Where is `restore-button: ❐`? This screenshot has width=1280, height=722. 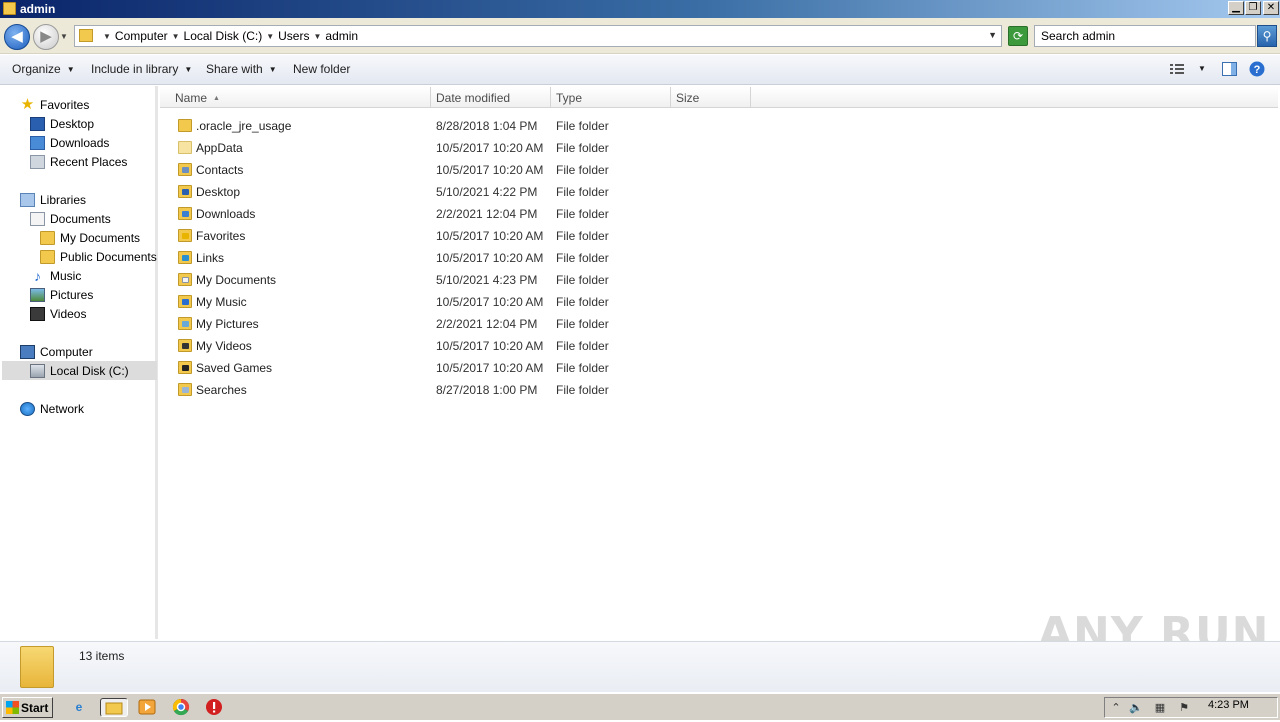
restore-button: ❐ is located at coordinates (1253, 8).